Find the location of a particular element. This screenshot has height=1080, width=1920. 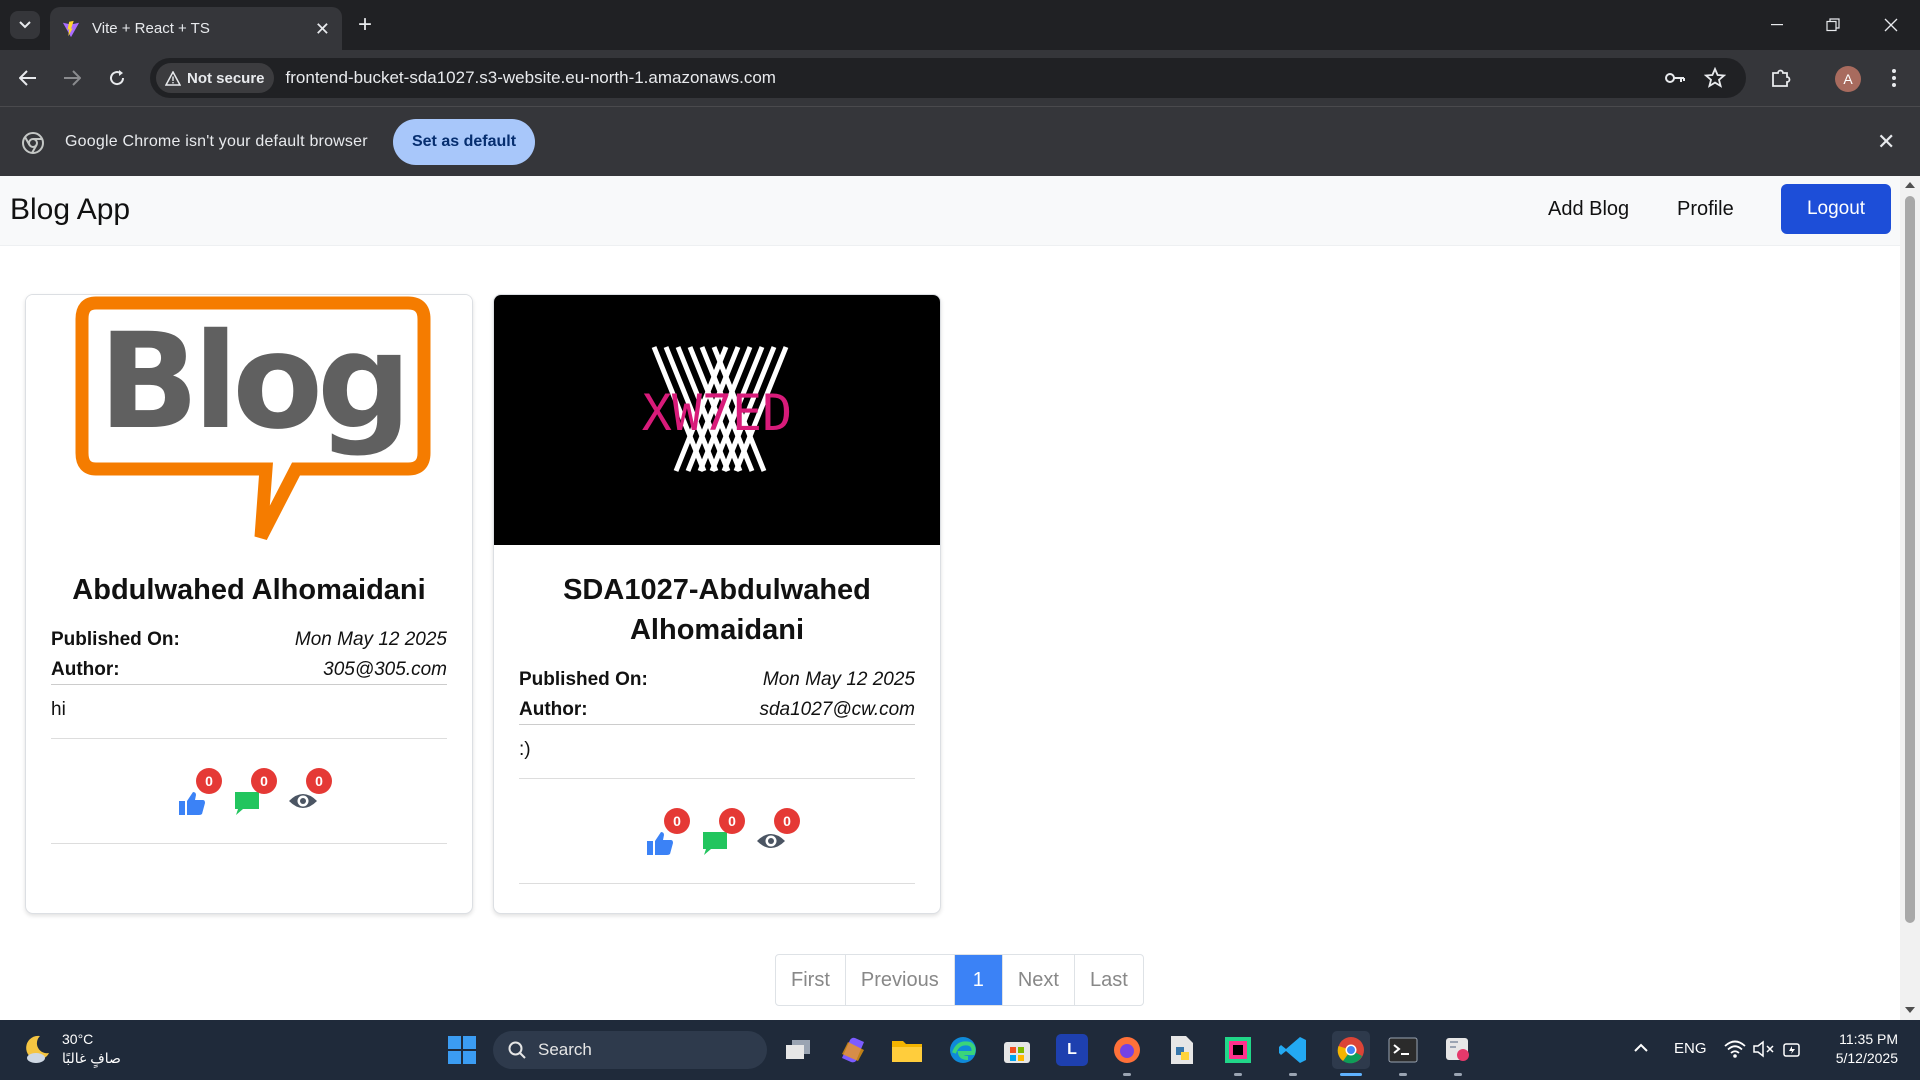

nav-add-blog-link: Add Blog is located at coordinates (1588, 209).